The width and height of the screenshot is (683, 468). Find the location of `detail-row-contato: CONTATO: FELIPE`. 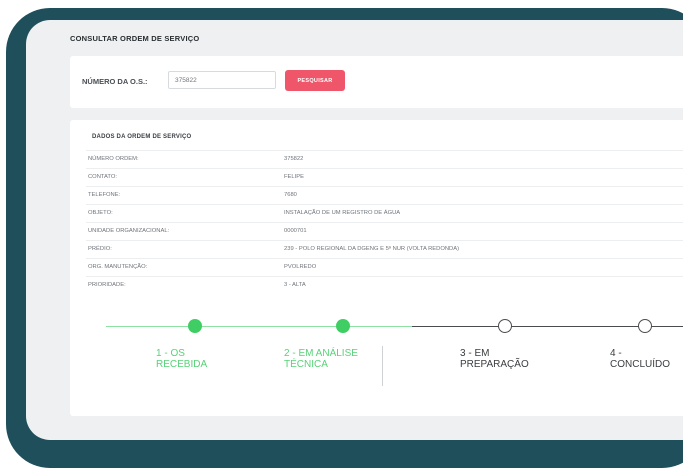

detail-row-contato: CONTATO: FELIPE is located at coordinates (384, 177).